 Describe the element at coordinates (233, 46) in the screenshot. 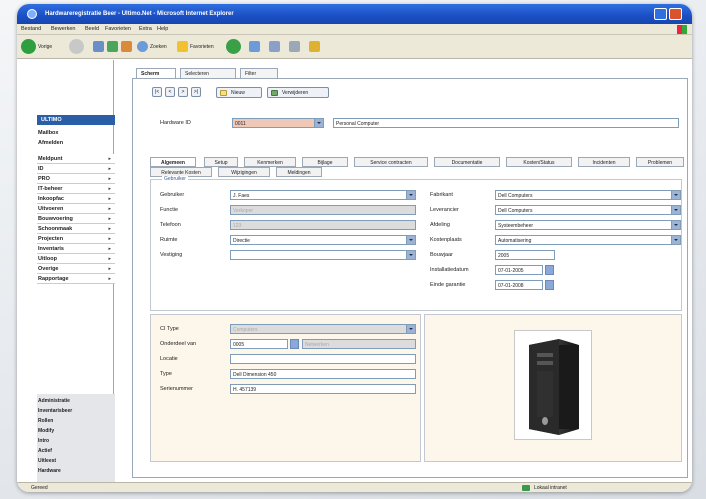

I see `media-icon` at that location.